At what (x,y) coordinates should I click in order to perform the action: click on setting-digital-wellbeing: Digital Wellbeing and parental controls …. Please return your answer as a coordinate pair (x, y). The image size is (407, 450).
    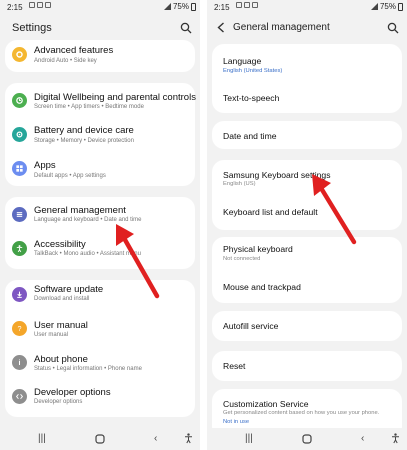
    Looking at the image, I should click on (100, 100).